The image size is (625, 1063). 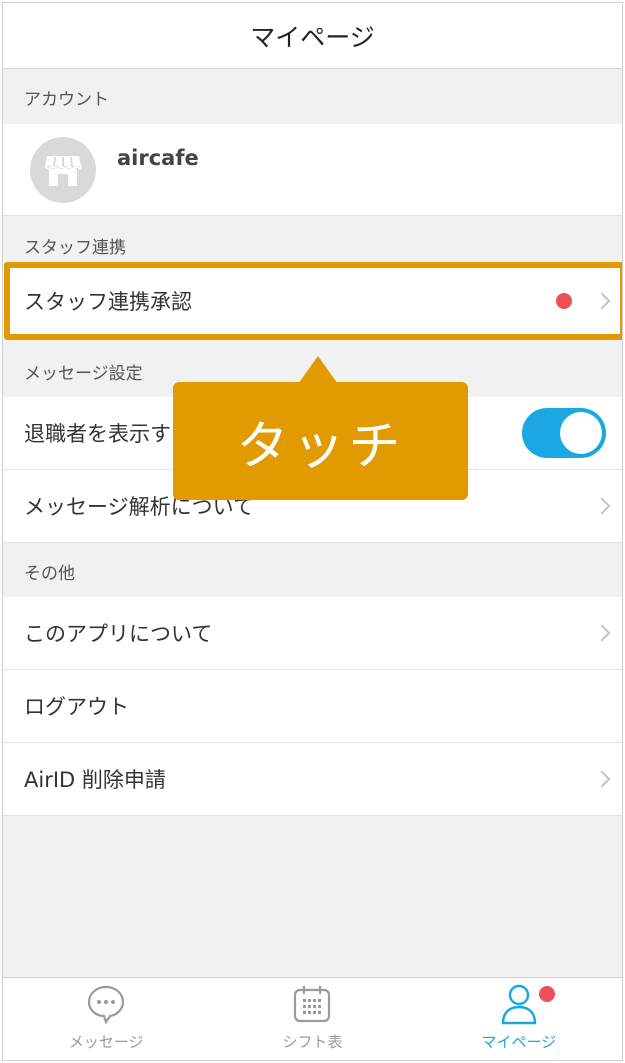 I want to click on section-label-account: アカウント, so click(x=66, y=100).